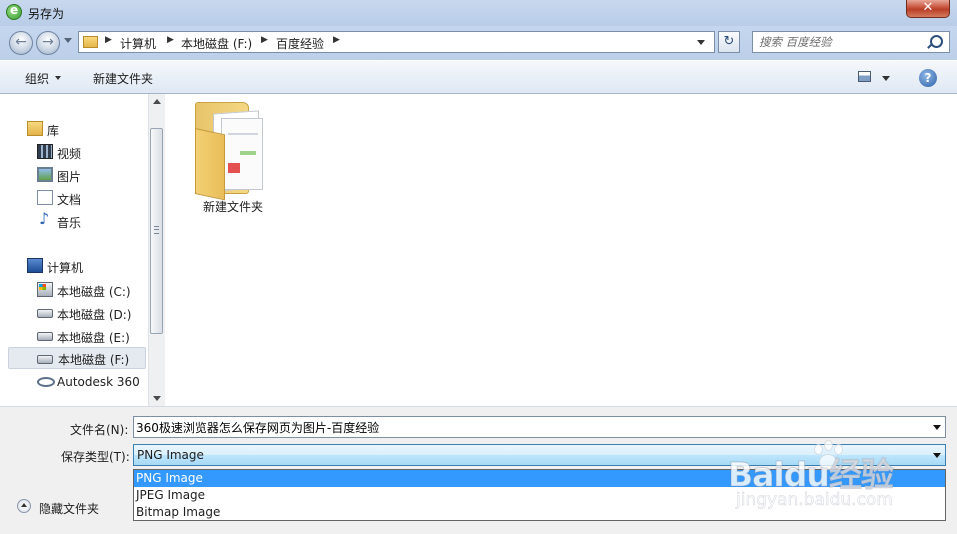  What do you see at coordinates (864, 76) in the screenshot?
I see `view-options-icon` at bounding box center [864, 76].